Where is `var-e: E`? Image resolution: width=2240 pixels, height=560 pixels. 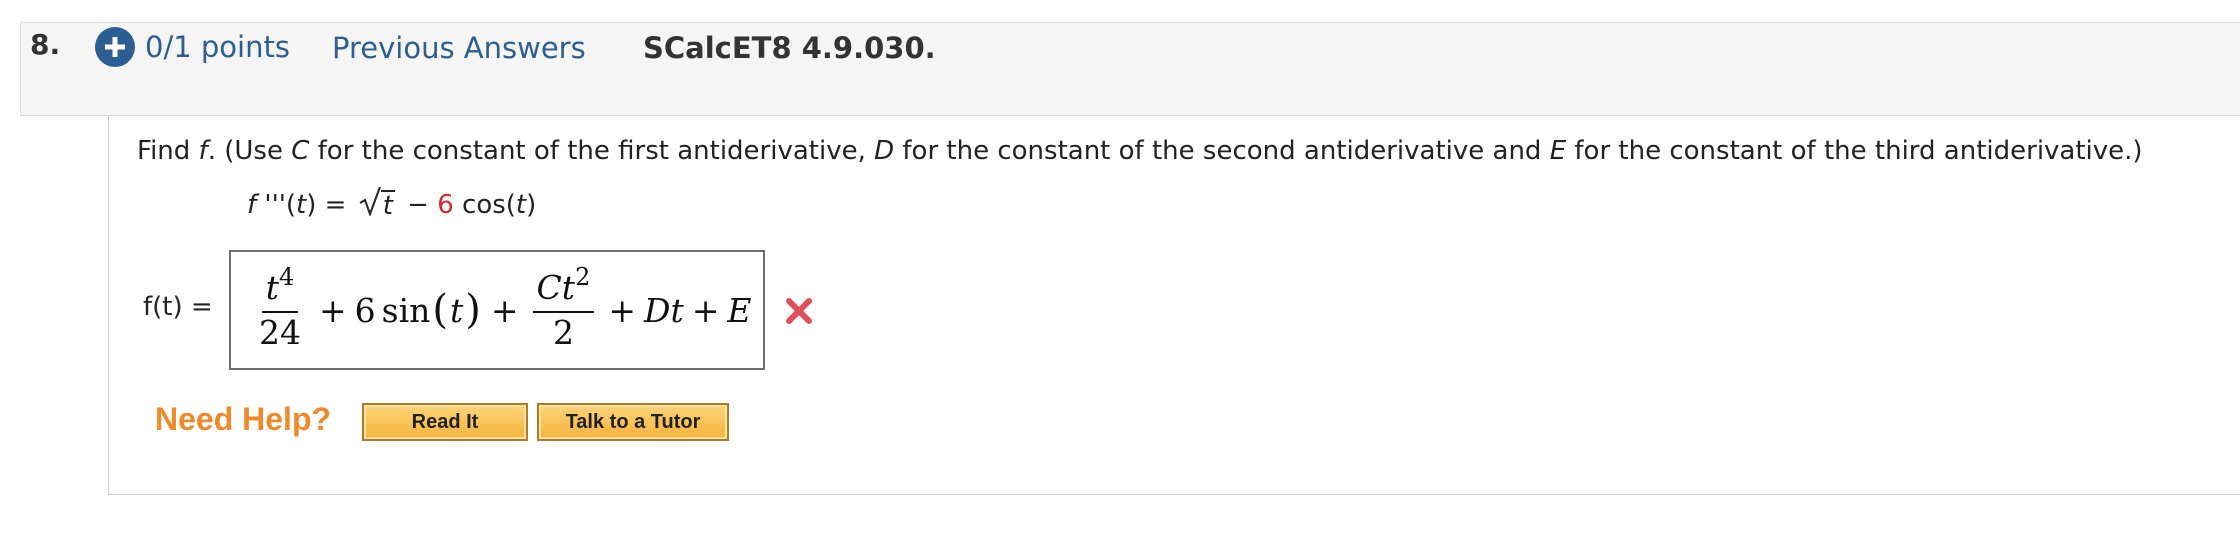 var-e: E is located at coordinates (739, 310).